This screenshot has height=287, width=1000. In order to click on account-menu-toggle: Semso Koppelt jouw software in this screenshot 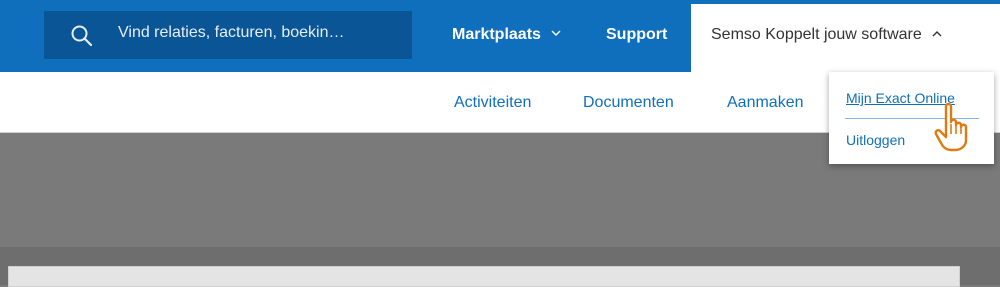, I will do `click(845, 38)`.